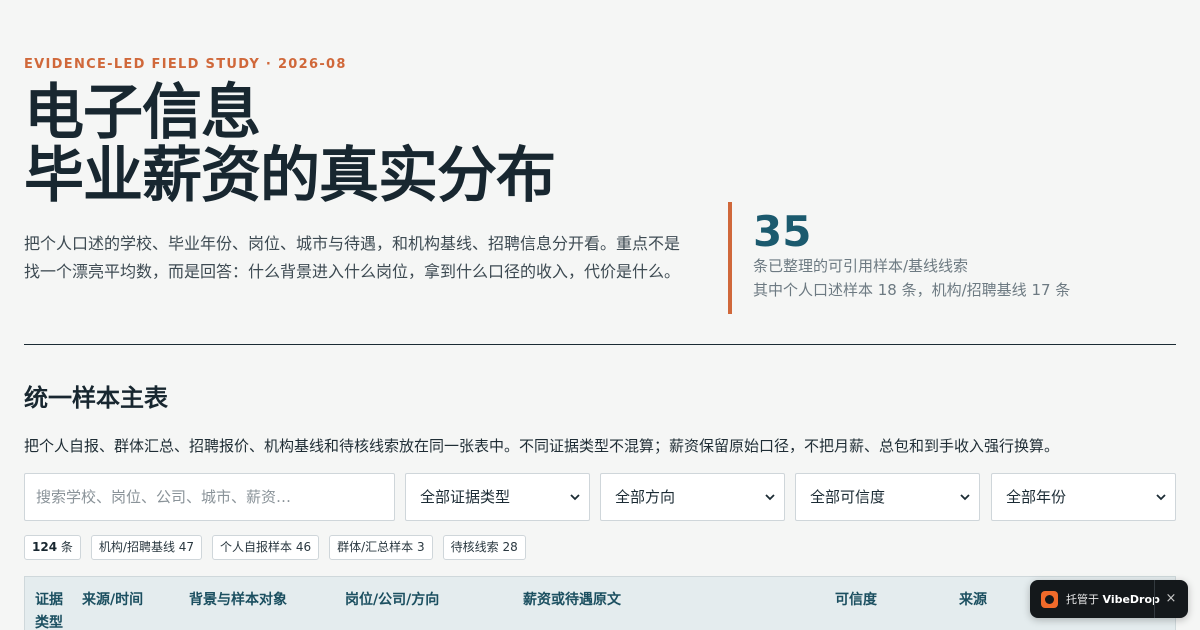 The width and height of the screenshot is (1200, 630). I want to click on column-header-evidence-type: 证据类型, so click(50, 609).